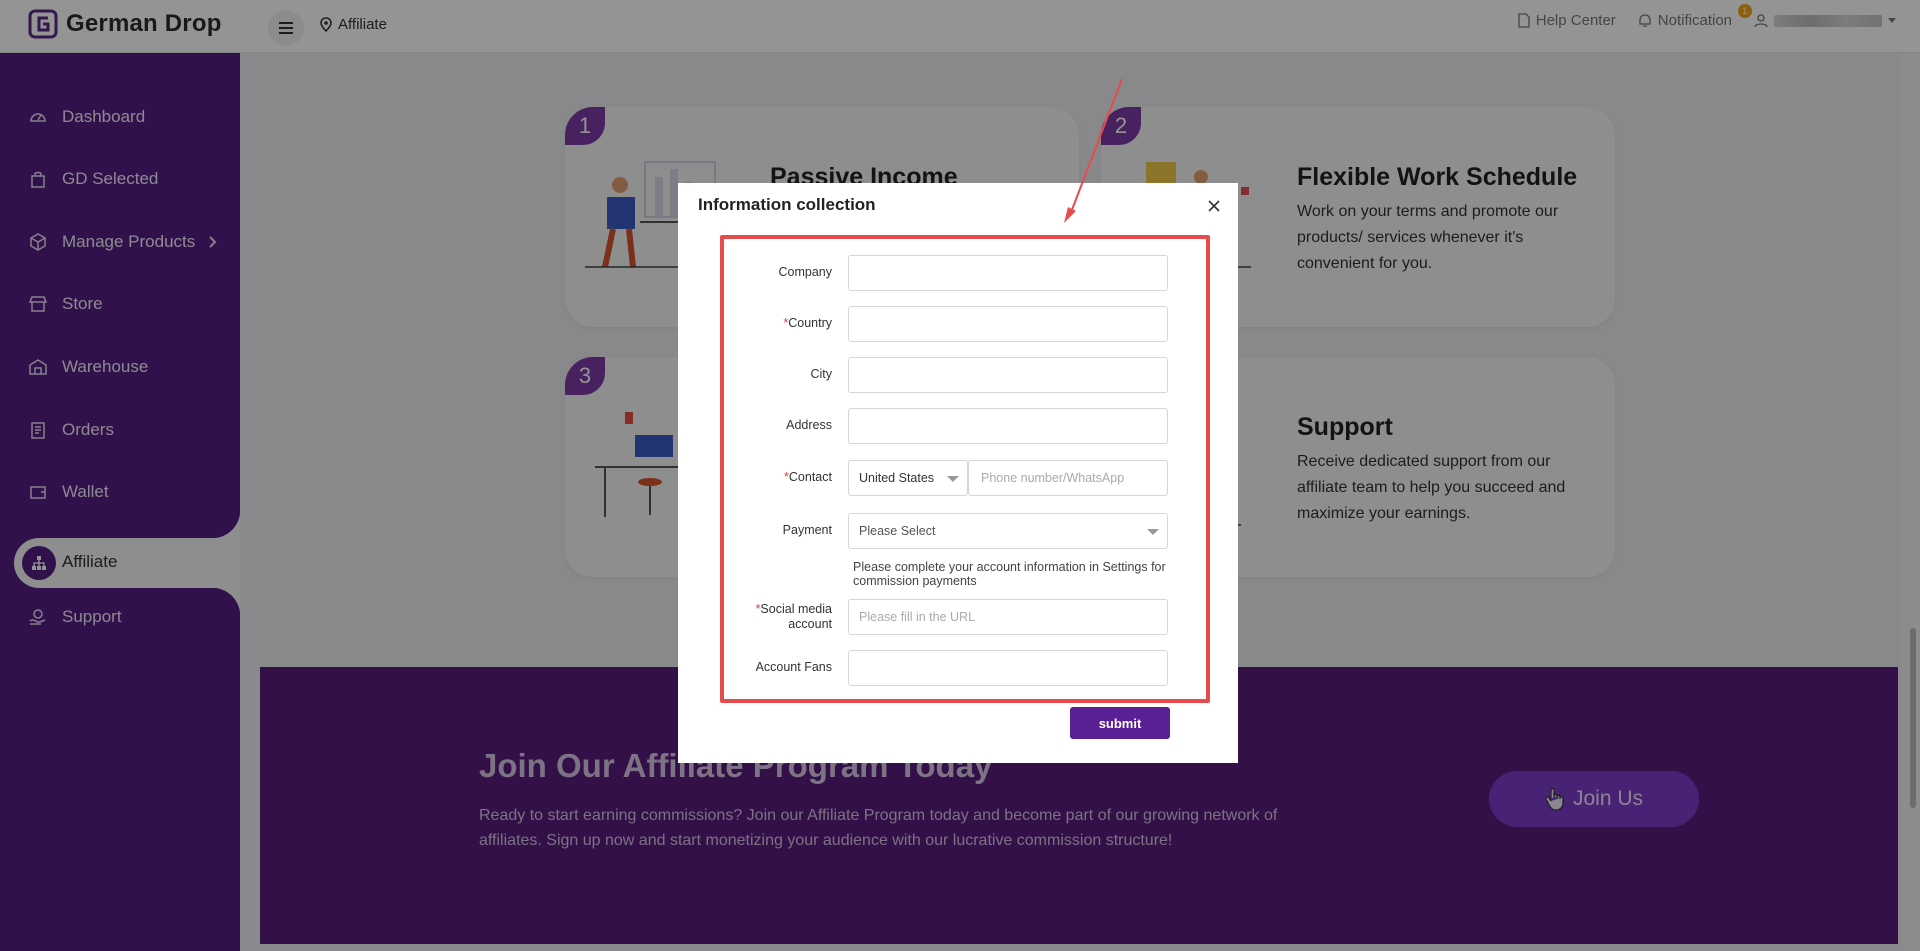  I want to click on company-label: Company, so click(805, 272).